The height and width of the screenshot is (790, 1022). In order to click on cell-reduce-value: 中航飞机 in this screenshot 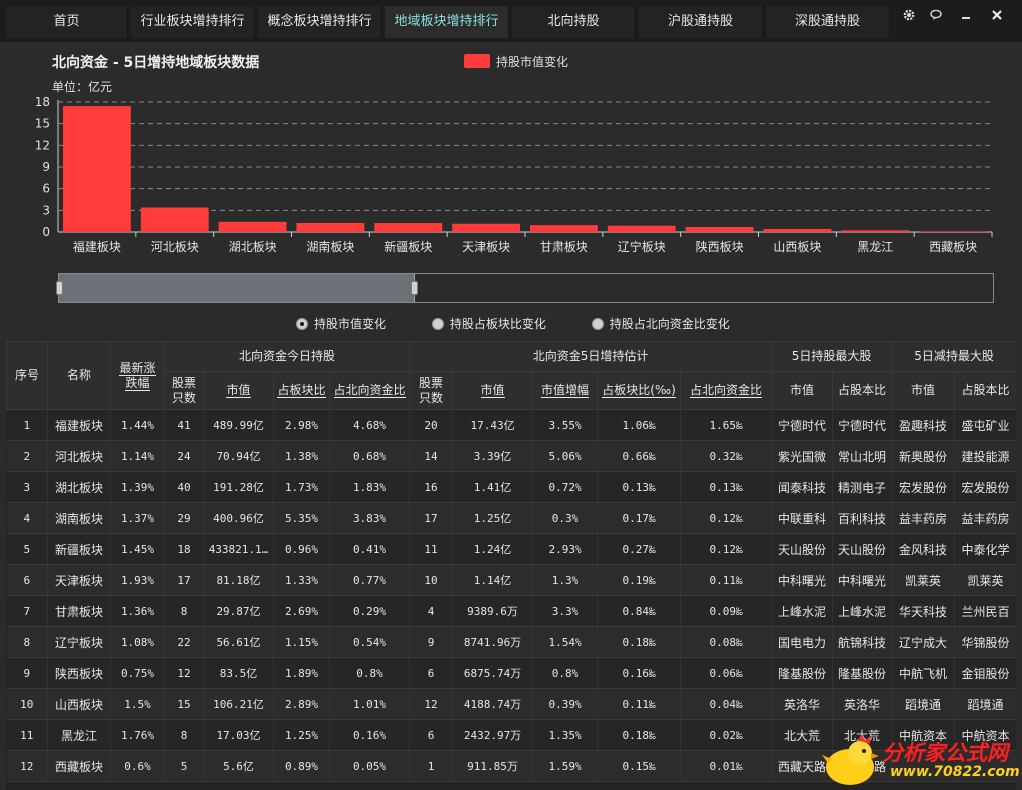, I will do `click(923, 673)`.